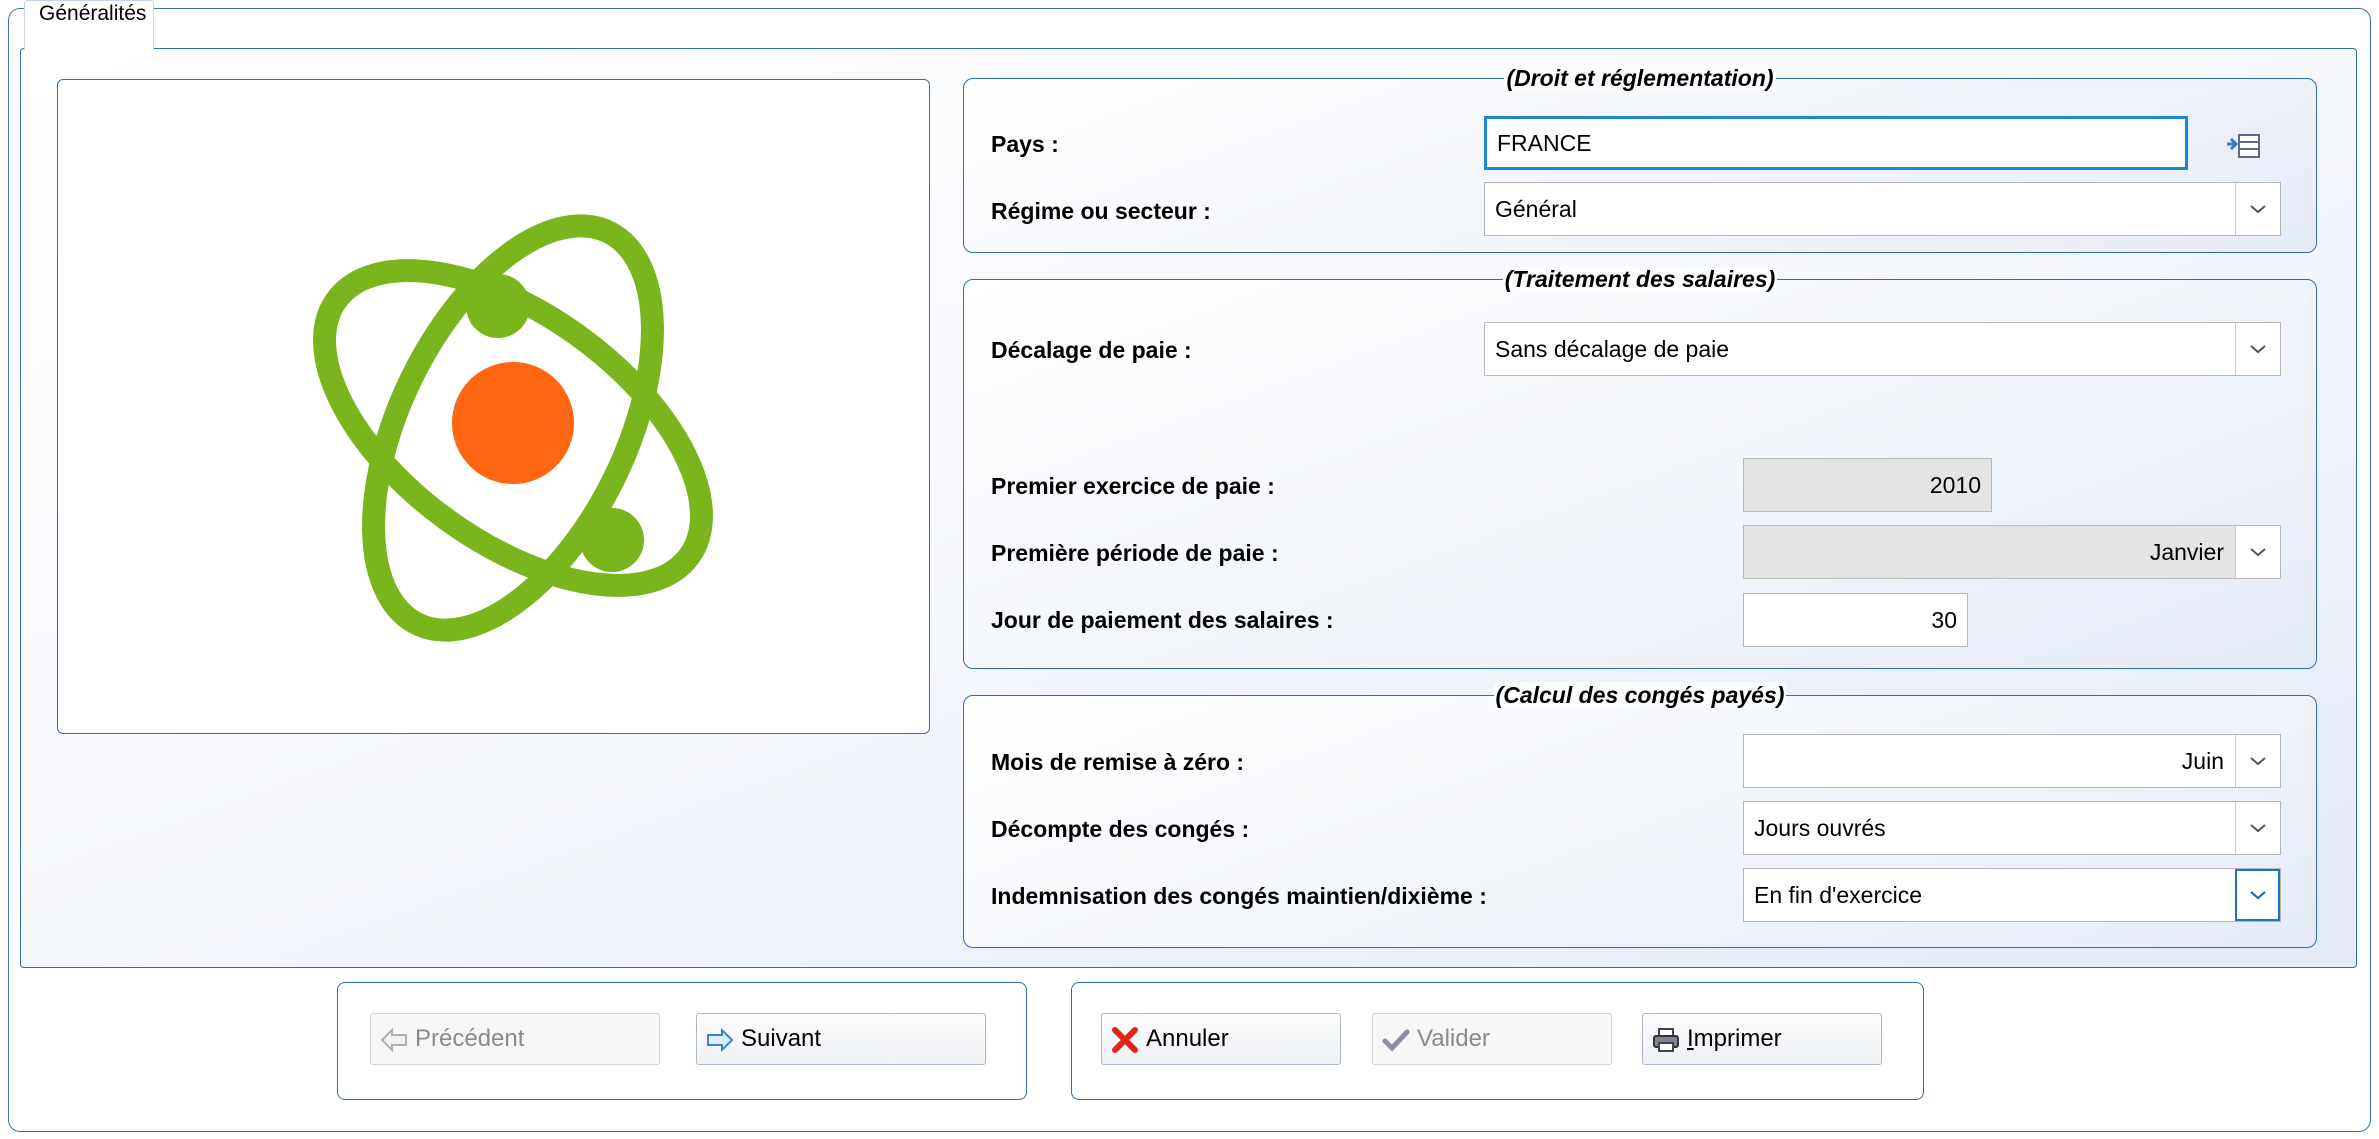  I want to click on decompte-value: Jours ouvrés, so click(1820, 828).